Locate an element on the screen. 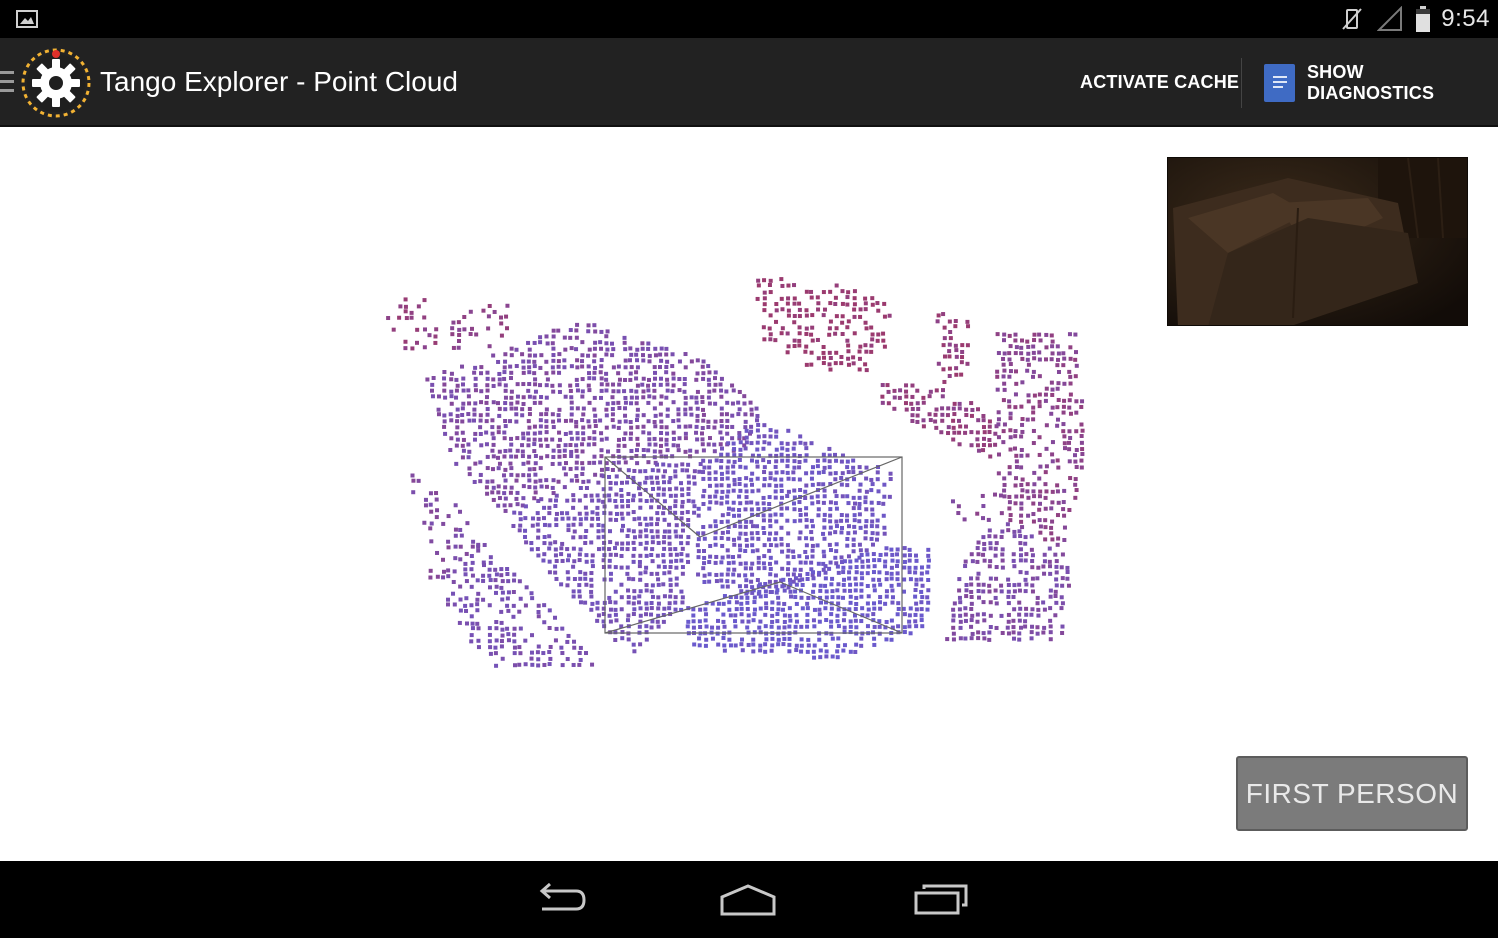 The image size is (1498, 938). back-icon is located at coordinates (558, 900).